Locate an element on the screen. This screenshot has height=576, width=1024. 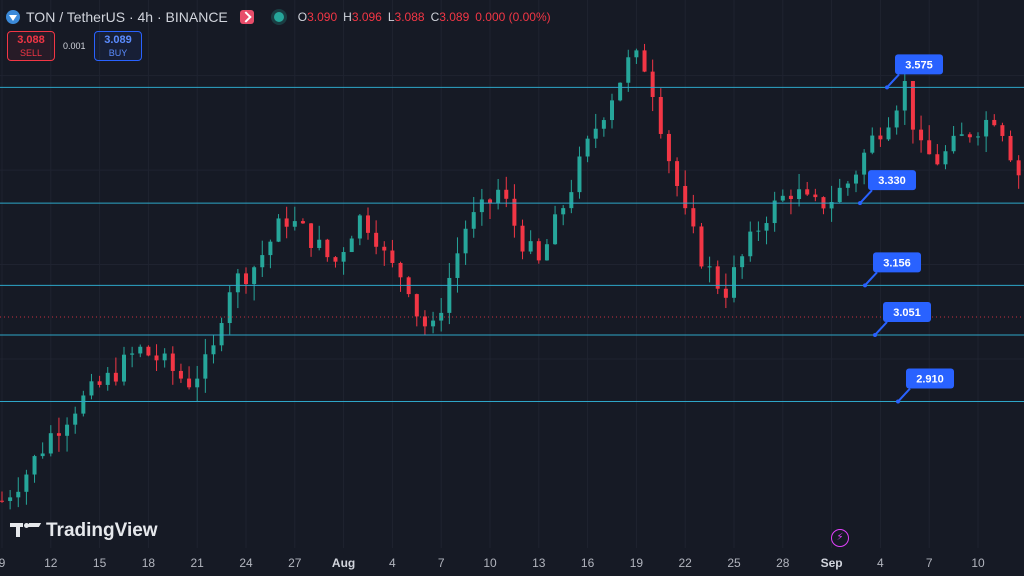
x-tick-label: 10 is located at coordinates (978, 563).